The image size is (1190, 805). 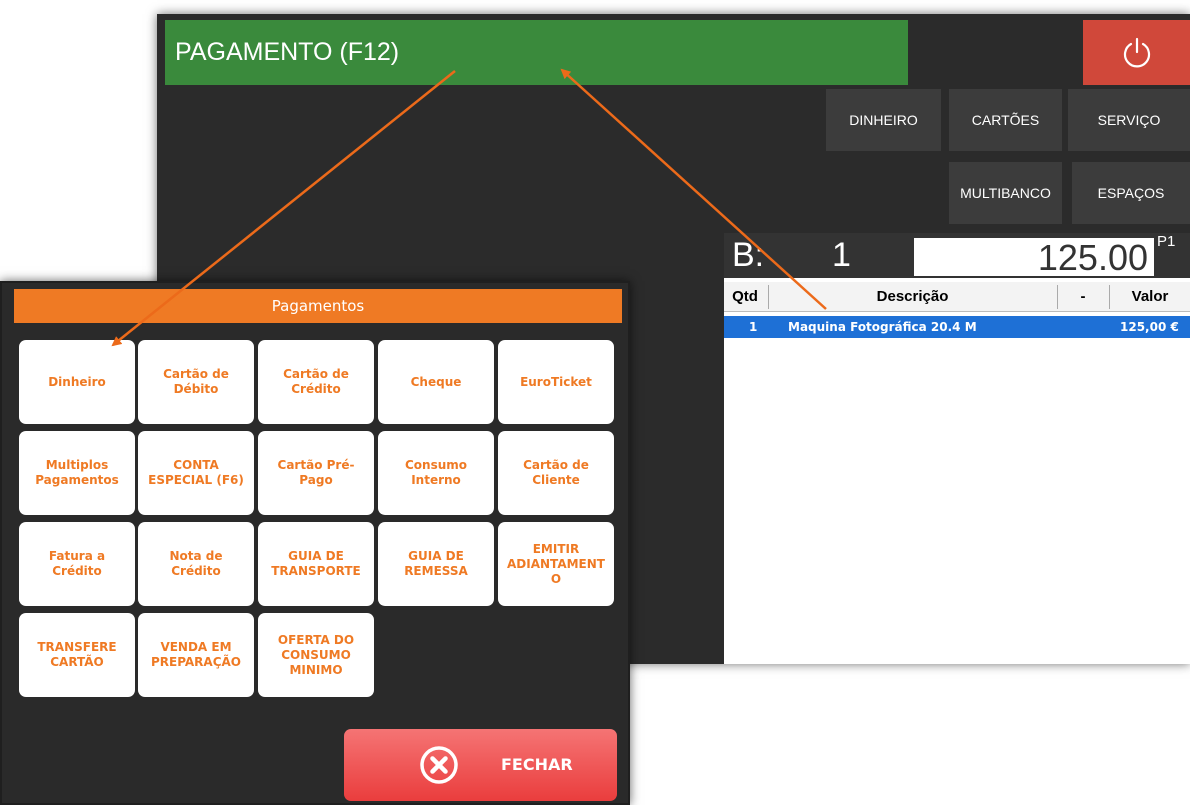 I want to click on category-button-espacos: ESPAÇOS, so click(x=1131, y=193).